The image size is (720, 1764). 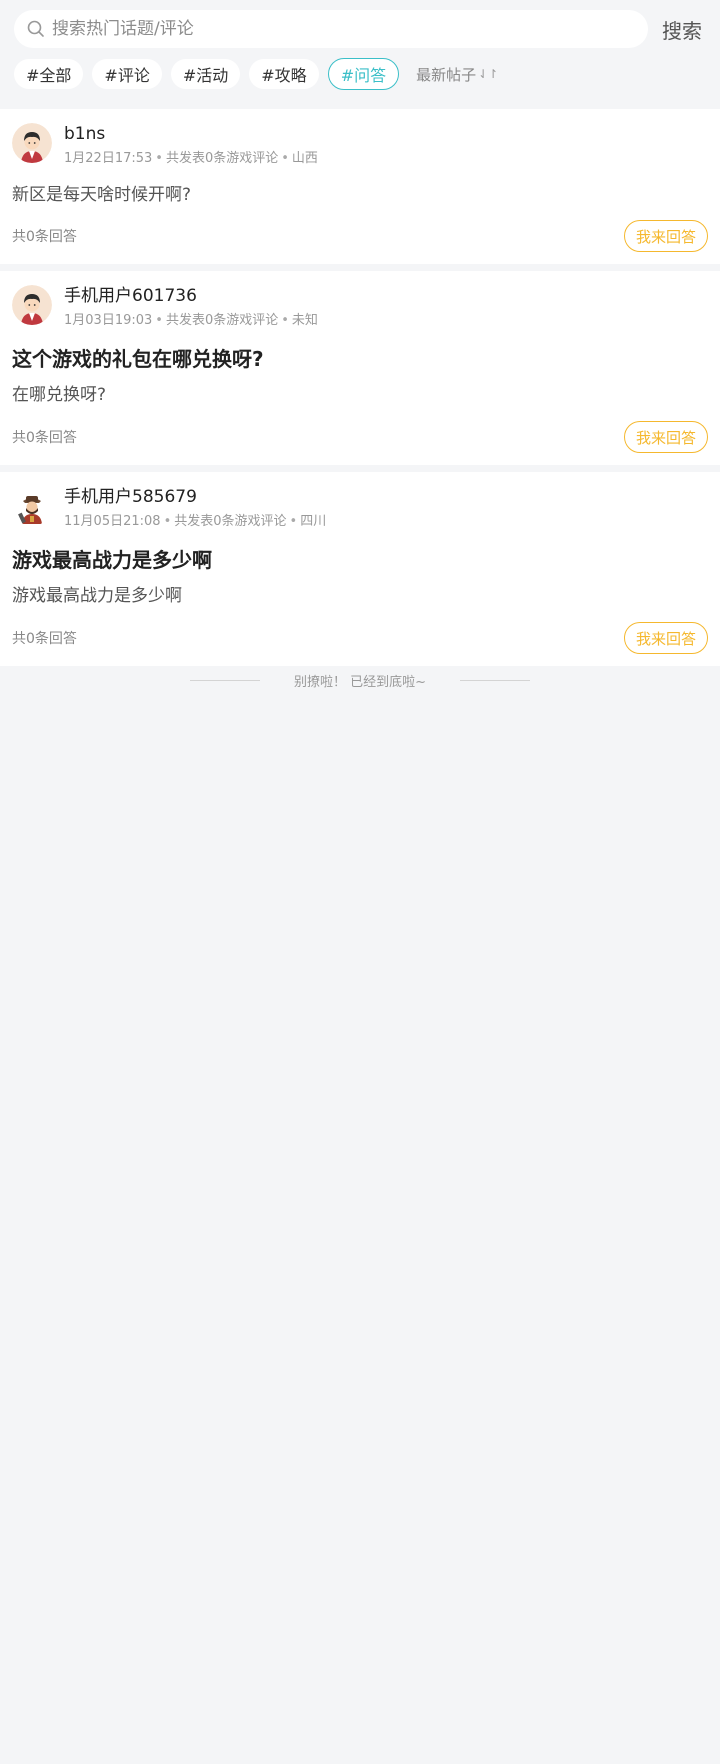 What do you see at coordinates (108, 158) in the screenshot?
I see `post-time: 1月22日17:53` at bounding box center [108, 158].